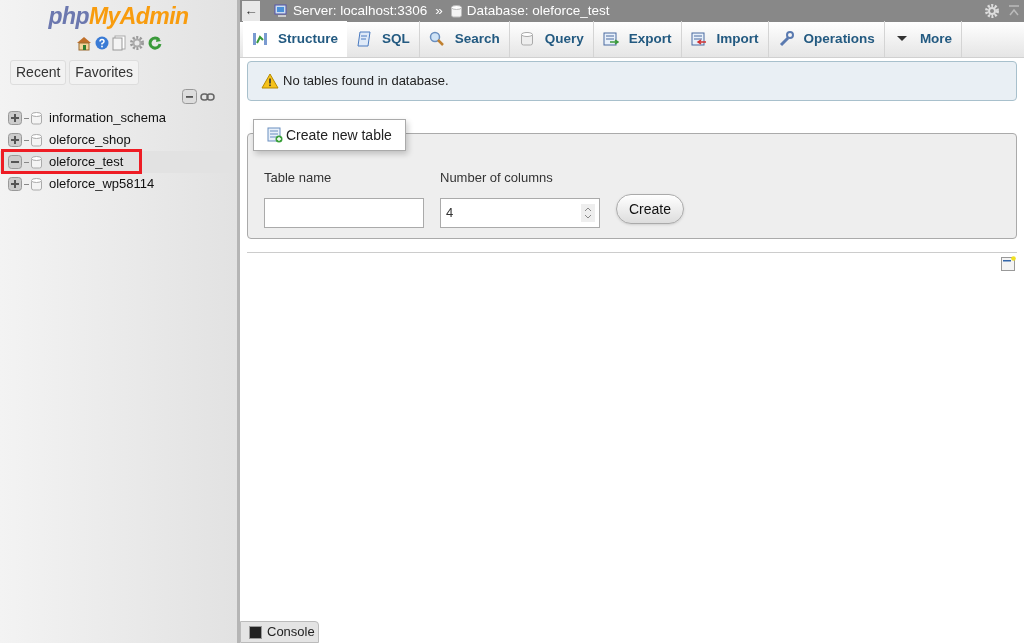  I want to click on scroll-icon, so click(364, 39).